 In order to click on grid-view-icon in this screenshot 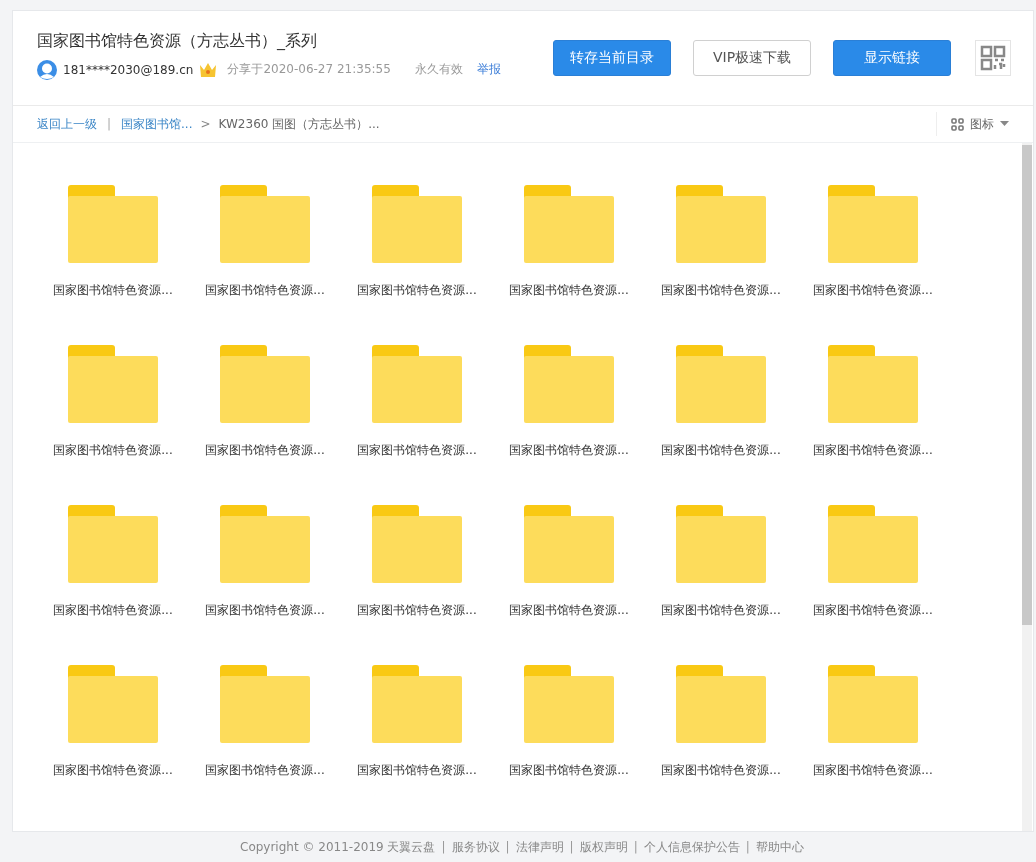, I will do `click(957, 124)`.